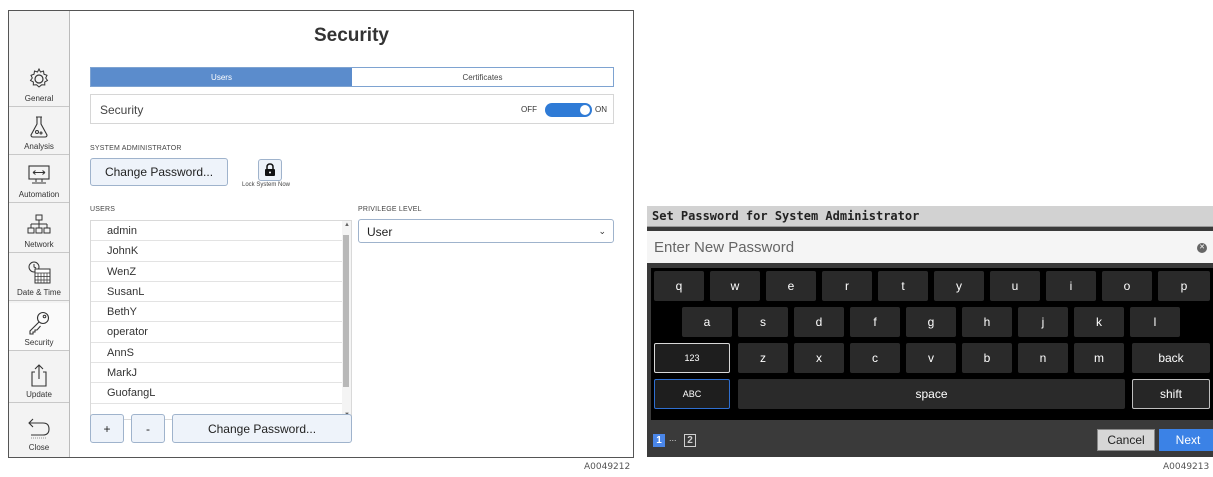 Image resolution: width=1213 pixels, height=477 pixels. I want to click on user-row-wenz: WenZ, so click(217, 272).